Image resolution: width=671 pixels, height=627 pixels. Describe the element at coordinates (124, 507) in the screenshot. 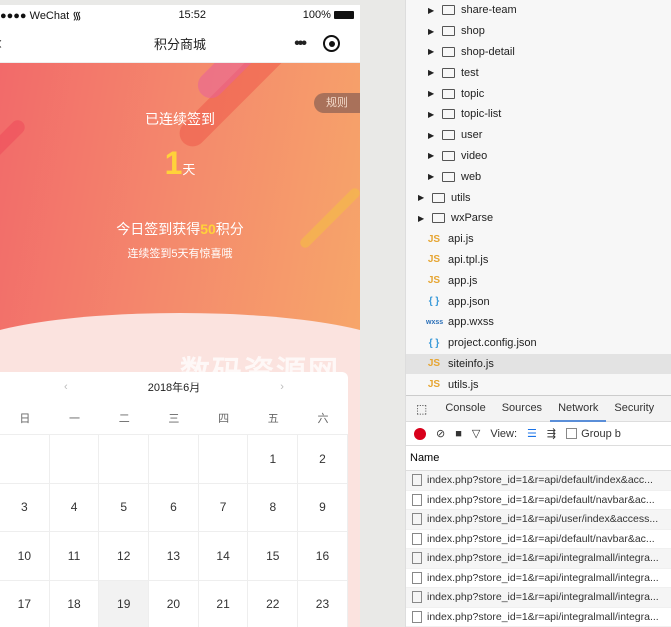

I see `calendar-day: 5` at that location.